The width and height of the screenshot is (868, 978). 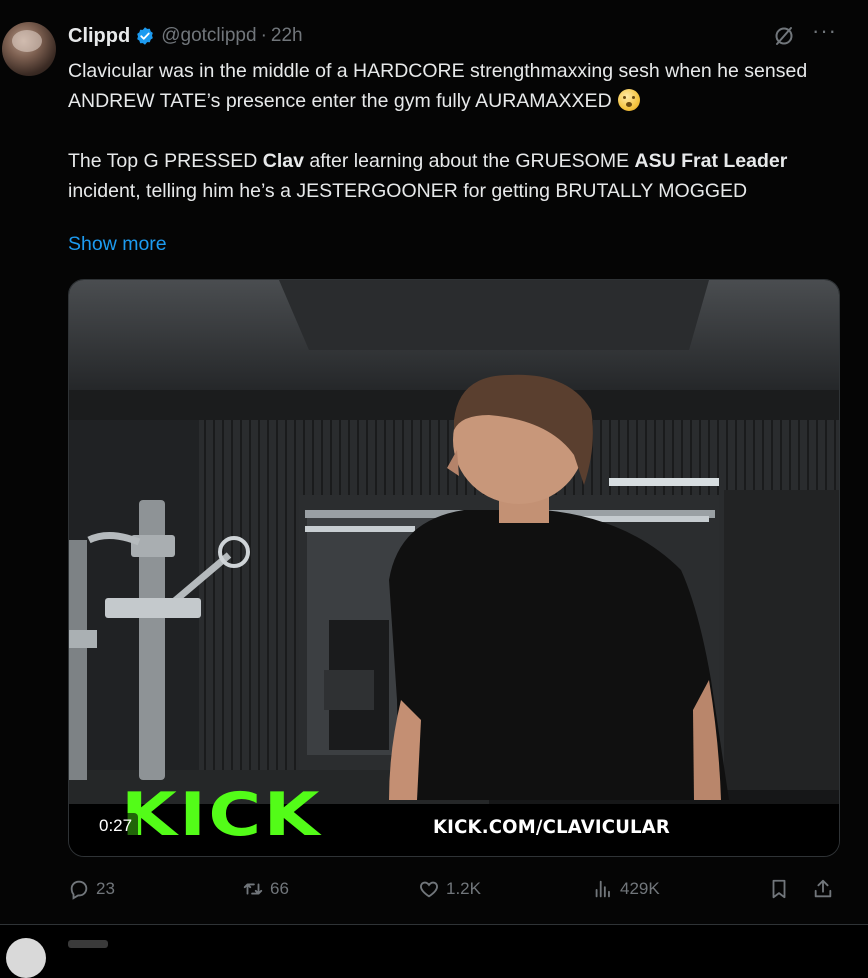 What do you see at coordinates (99, 36) in the screenshot?
I see `author-name: Clippd` at bounding box center [99, 36].